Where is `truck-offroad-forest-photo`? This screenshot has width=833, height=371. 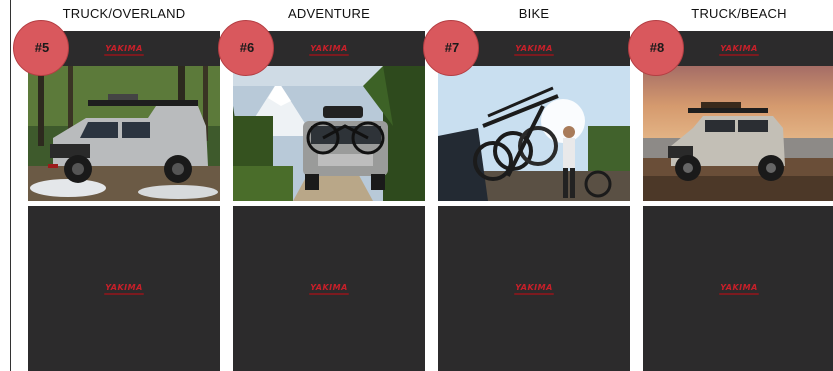 truck-offroad-forest-photo is located at coordinates (124, 133).